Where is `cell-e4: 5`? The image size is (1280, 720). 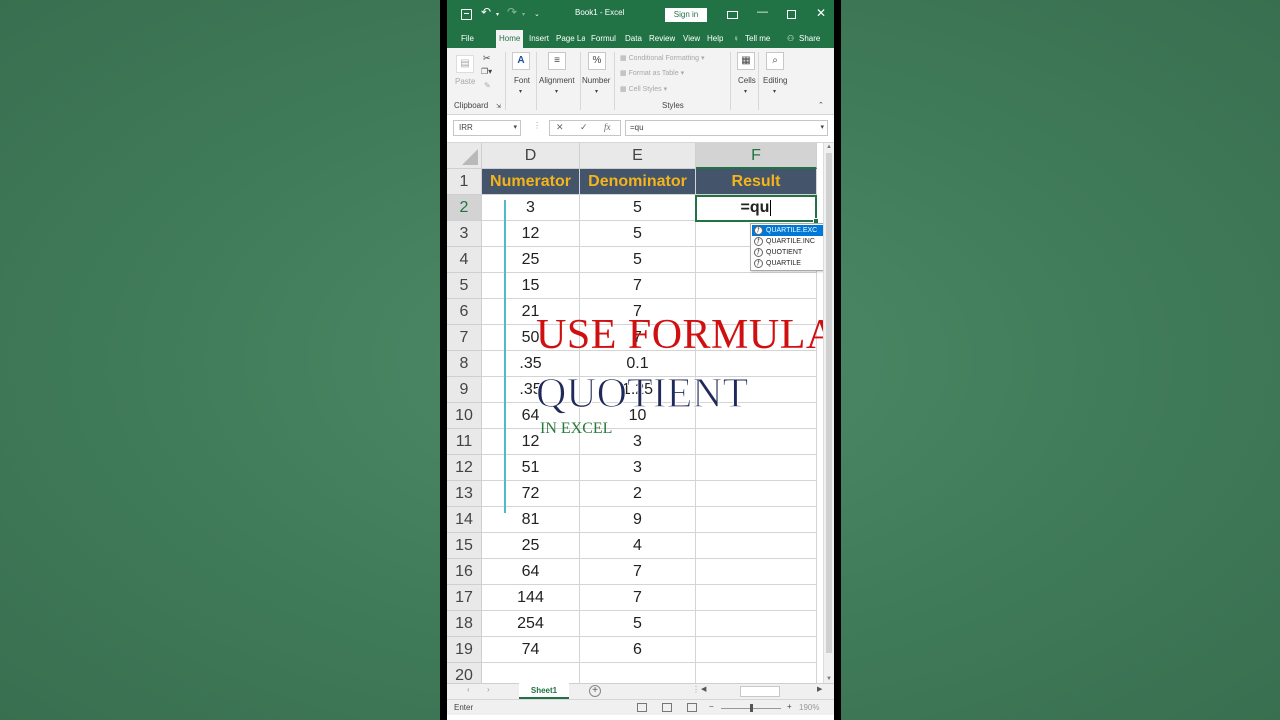
cell-e4: 5 is located at coordinates (638, 260).